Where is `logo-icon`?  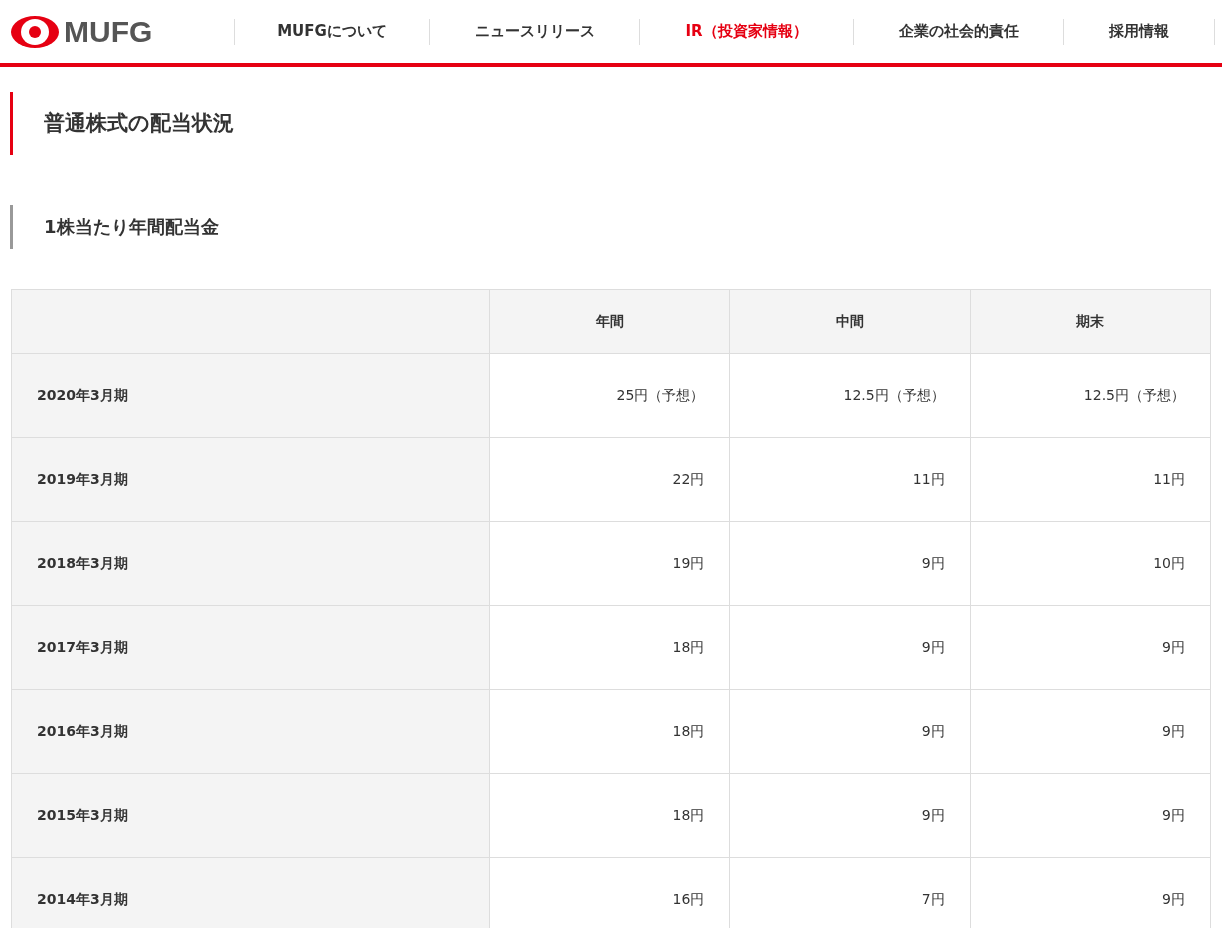 logo-icon is located at coordinates (35, 31).